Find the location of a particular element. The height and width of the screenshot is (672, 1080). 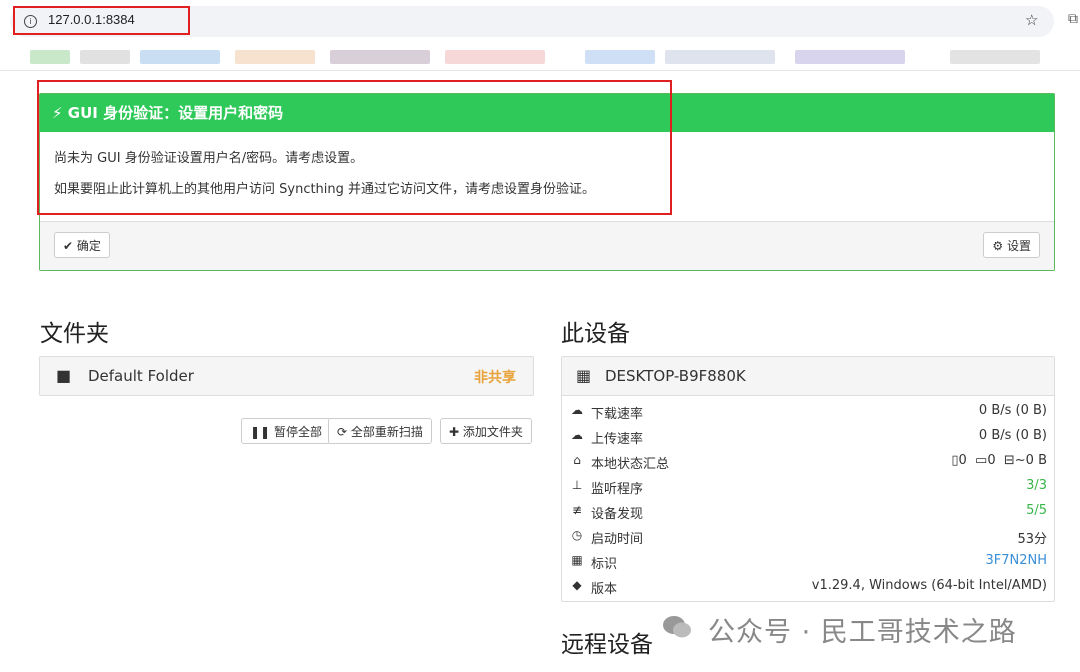

bookmarks-bar is located at coordinates (540, 57).